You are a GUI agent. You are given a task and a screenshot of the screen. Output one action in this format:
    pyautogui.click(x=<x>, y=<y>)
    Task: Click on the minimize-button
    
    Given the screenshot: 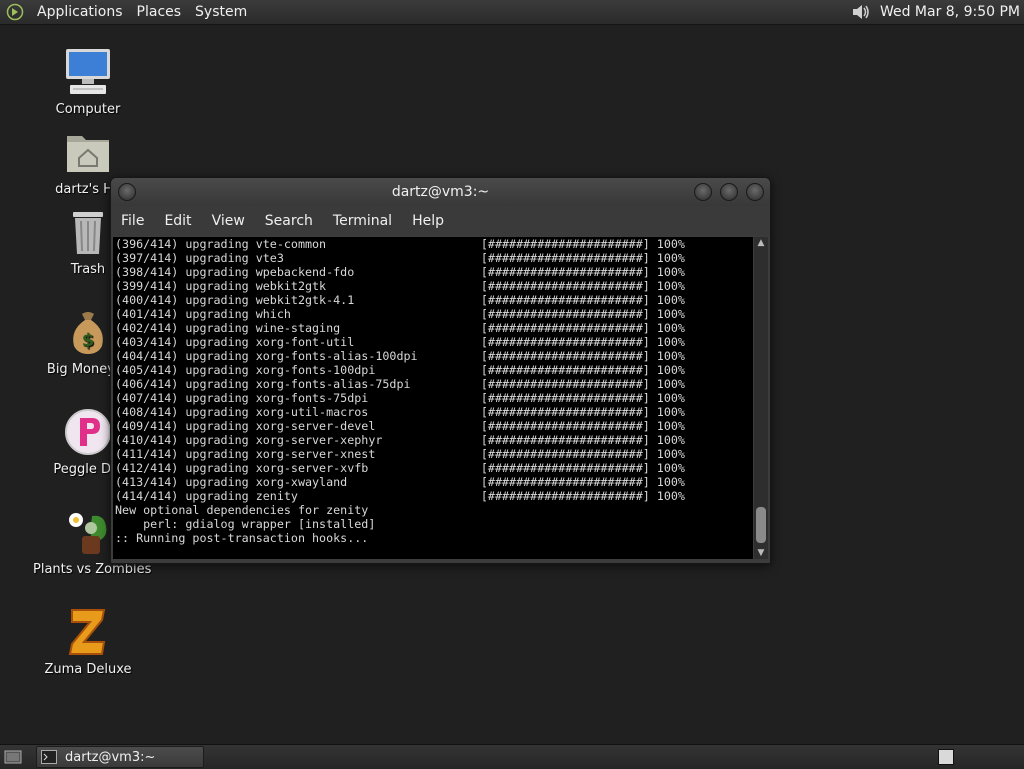 What is the action you would take?
    pyautogui.click(x=703, y=192)
    